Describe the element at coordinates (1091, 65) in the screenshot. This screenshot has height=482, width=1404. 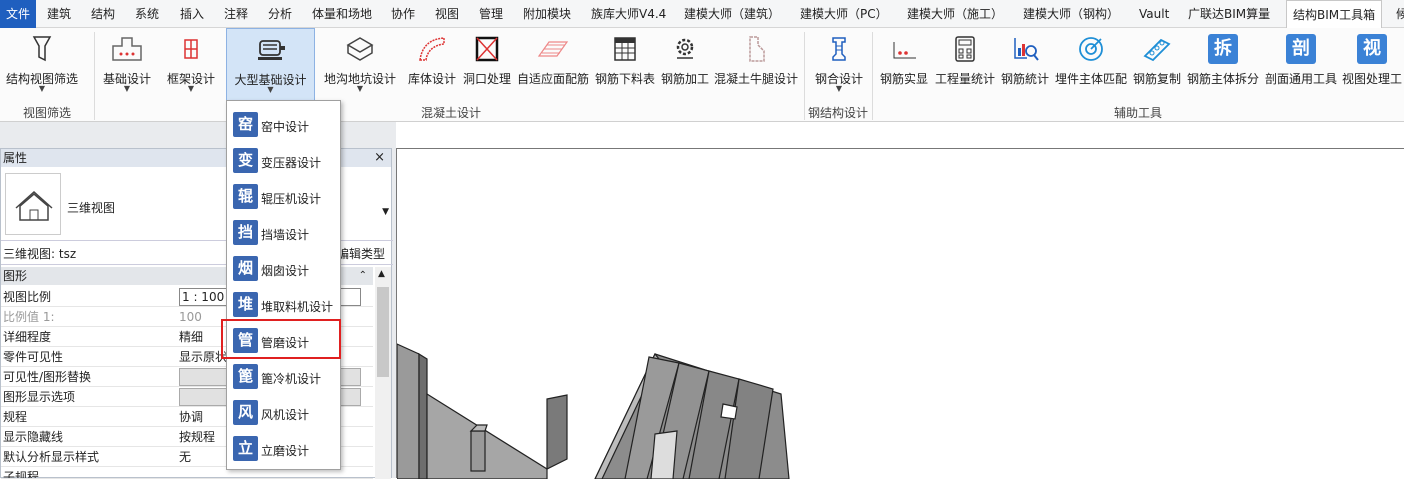
I see `embed-host-match-button: 埋件主体匹配` at that location.